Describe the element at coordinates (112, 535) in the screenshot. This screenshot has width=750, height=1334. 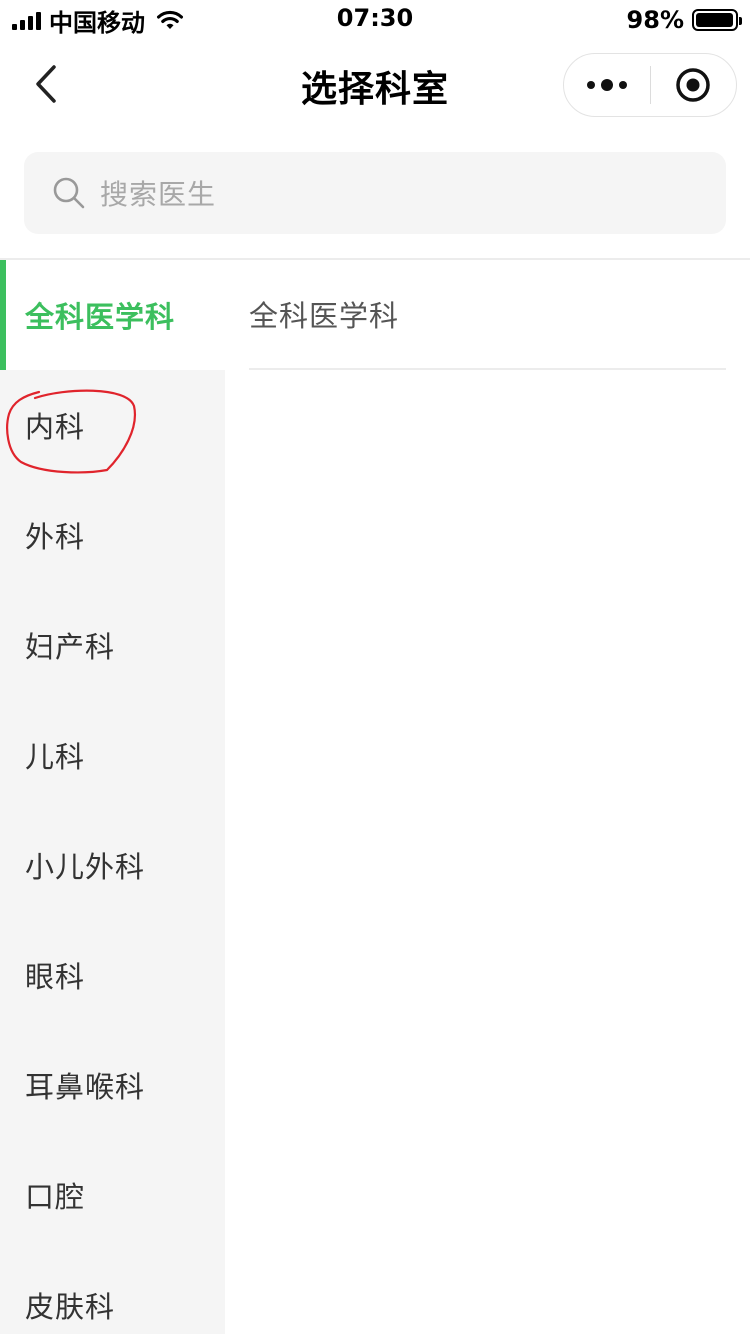
I see `sidebar-item-surgery: 外科` at that location.